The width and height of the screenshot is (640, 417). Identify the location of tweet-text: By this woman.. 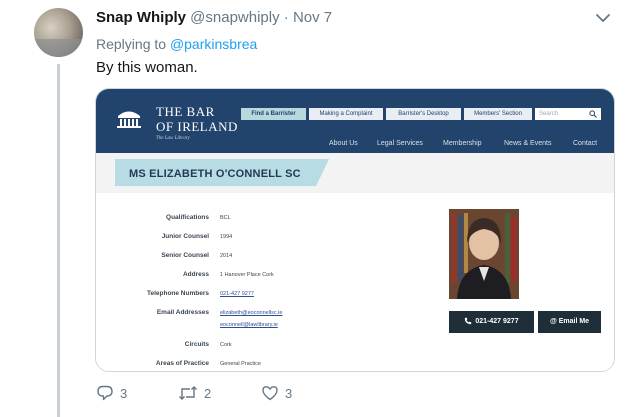
(147, 67).